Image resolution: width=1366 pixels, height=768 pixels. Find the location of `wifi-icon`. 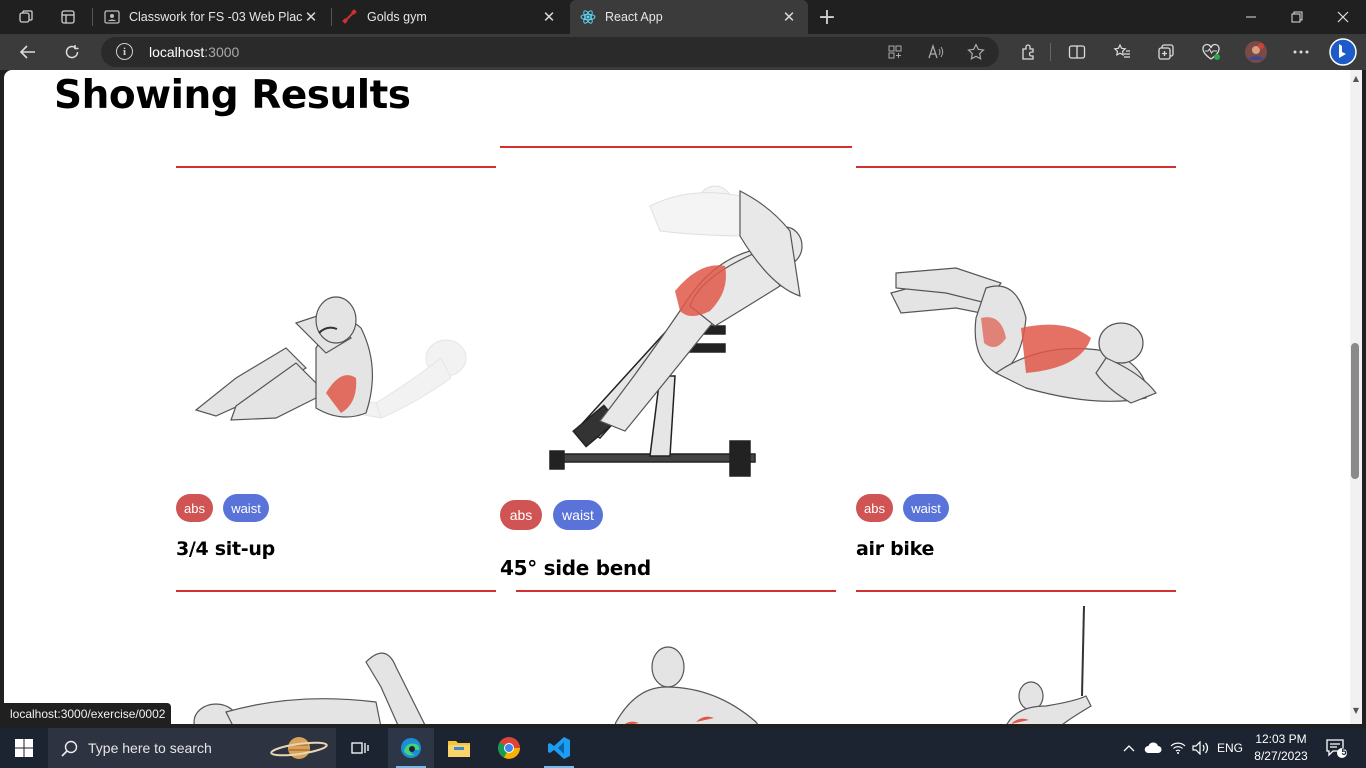

wifi-icon is located at coordinates (1178, 748).